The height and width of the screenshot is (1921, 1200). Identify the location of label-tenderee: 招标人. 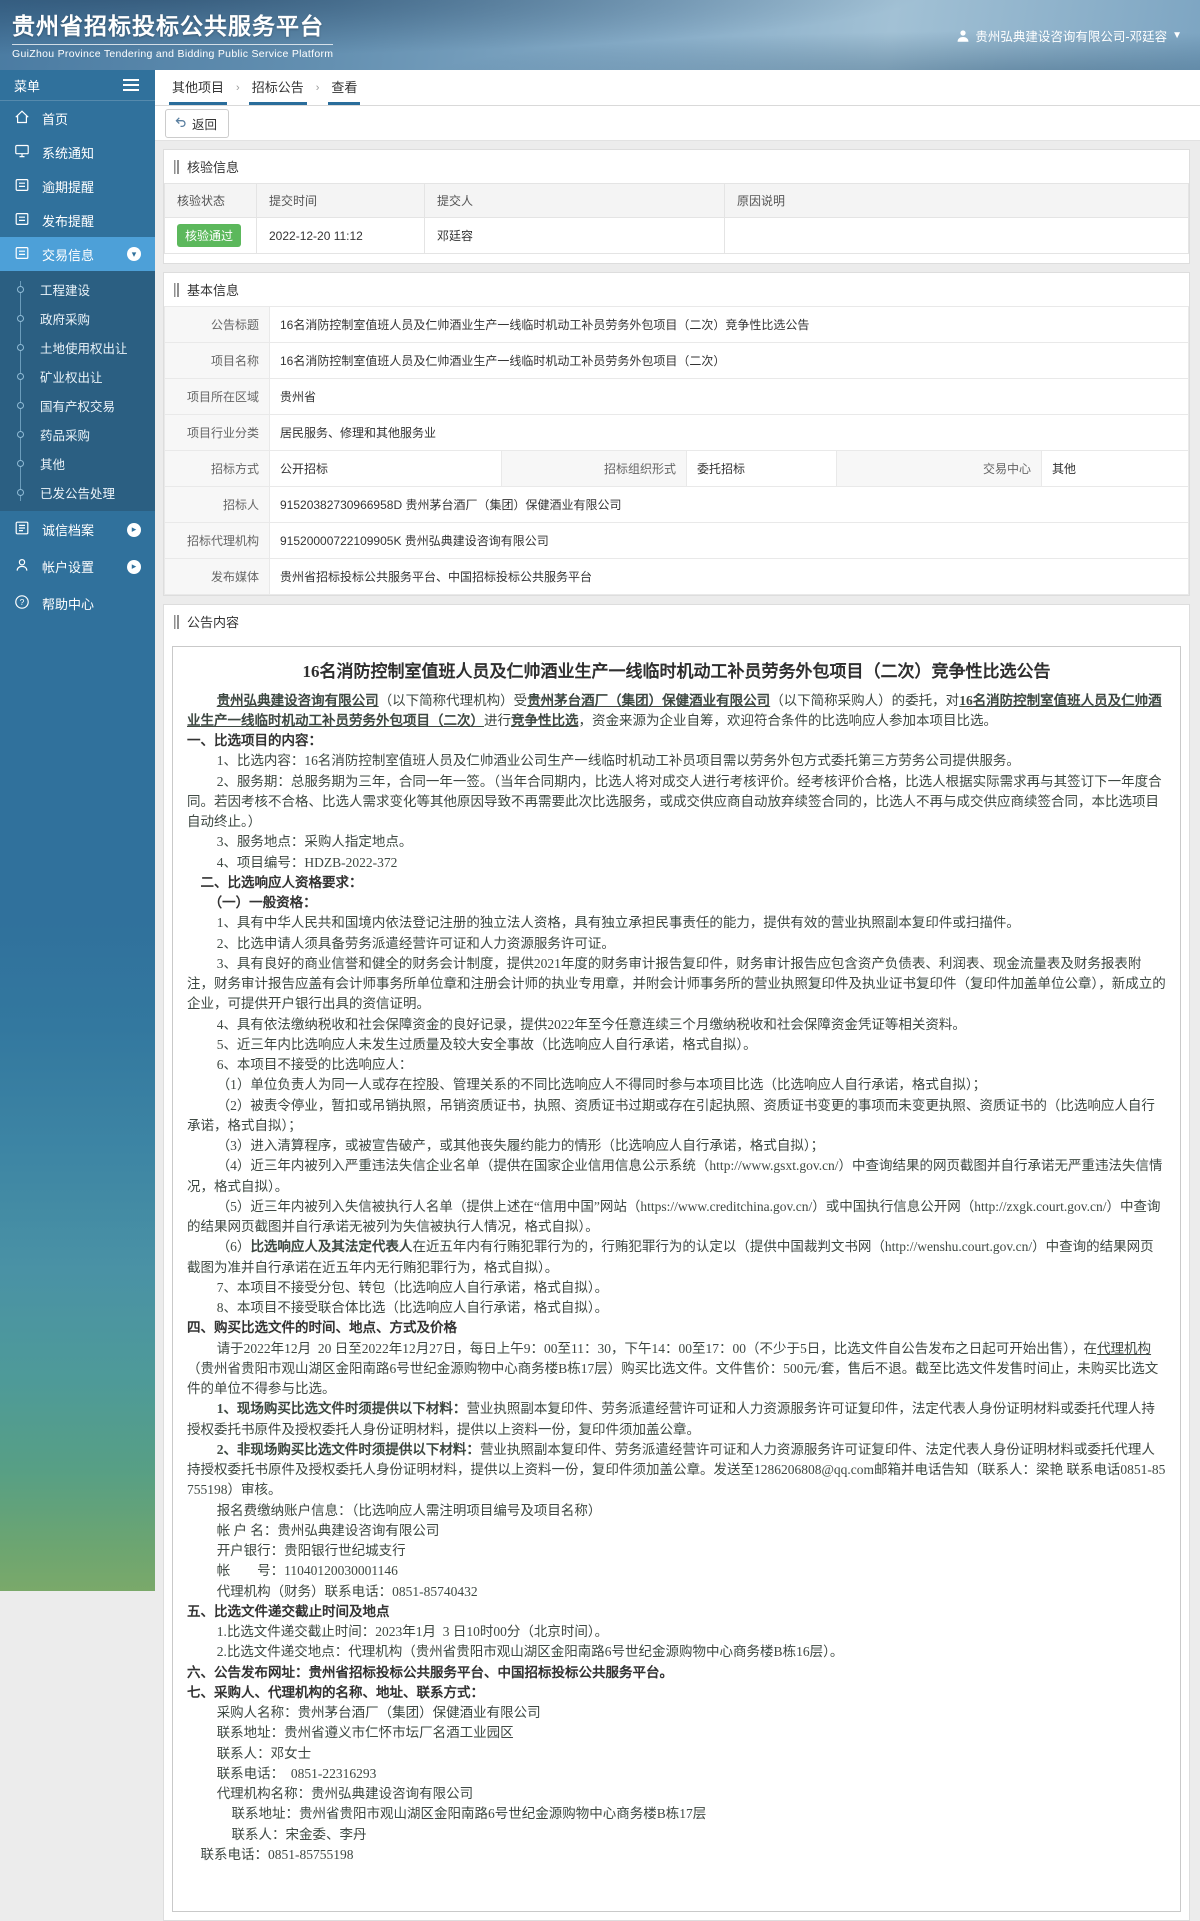
(217, 504).